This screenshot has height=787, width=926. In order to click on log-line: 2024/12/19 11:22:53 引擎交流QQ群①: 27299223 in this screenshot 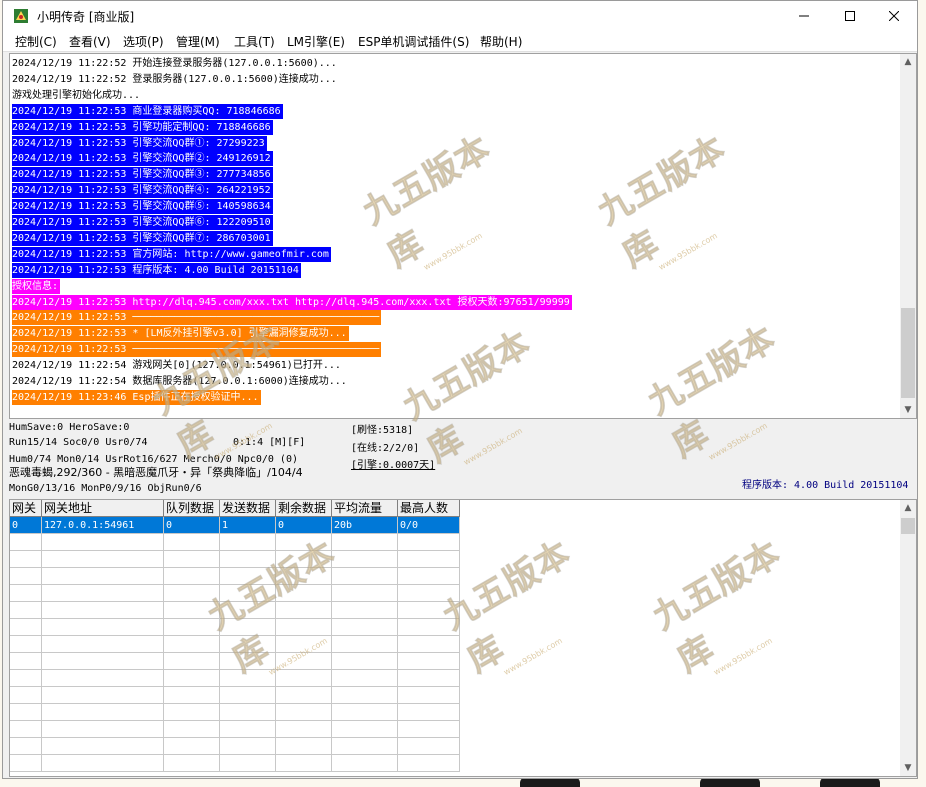, I will do `click(139, 143)`.